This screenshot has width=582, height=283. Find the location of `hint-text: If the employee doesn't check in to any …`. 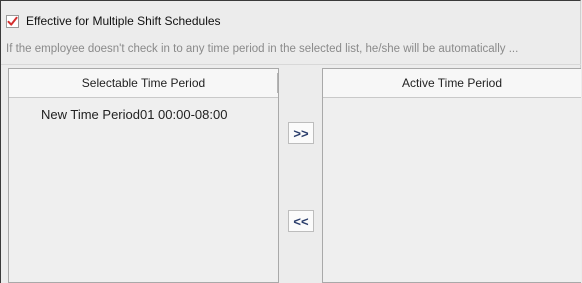

hint-text: If the employee doesn't check in to any … is located at coordinates (262, 49).